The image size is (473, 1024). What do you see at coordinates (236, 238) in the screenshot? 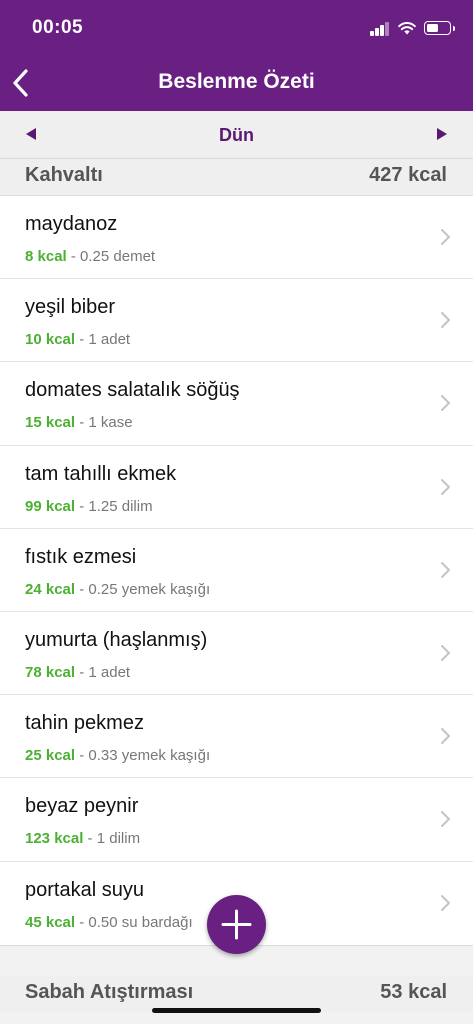
I see `food-row: maydanoz 8 kcal - 0.25 demet` at bounding box center [236, 238].